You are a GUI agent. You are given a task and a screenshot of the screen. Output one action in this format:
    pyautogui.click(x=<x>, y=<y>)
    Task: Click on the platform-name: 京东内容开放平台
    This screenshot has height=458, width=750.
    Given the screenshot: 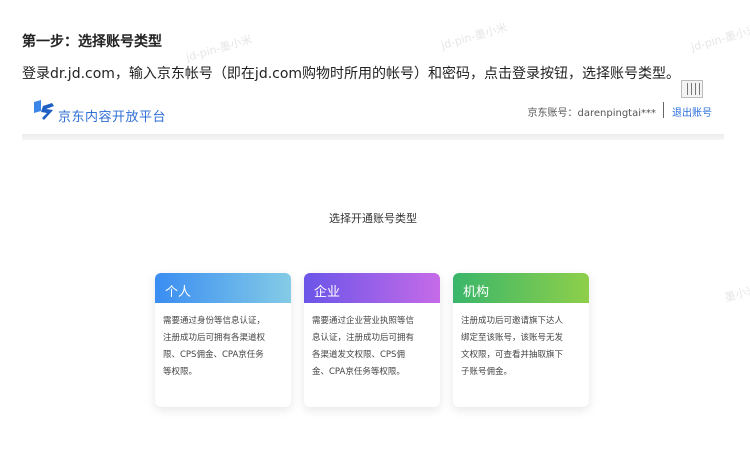 What is the action you would take?
    pyautogui.click(x=112, y=117)
    